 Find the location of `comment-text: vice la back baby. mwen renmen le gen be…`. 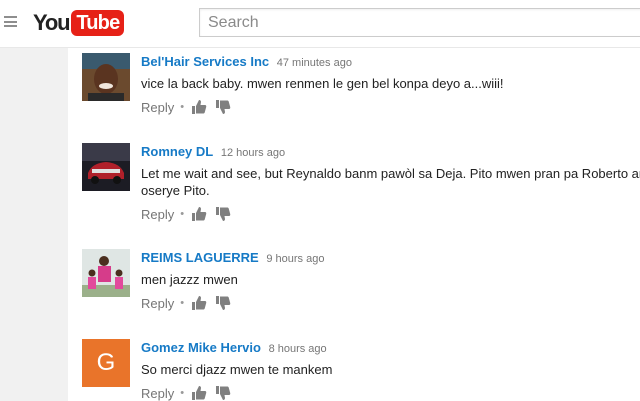

comment-text: vice la back baby. mwen renmen le gen be… is located at coordinates (322, 83).